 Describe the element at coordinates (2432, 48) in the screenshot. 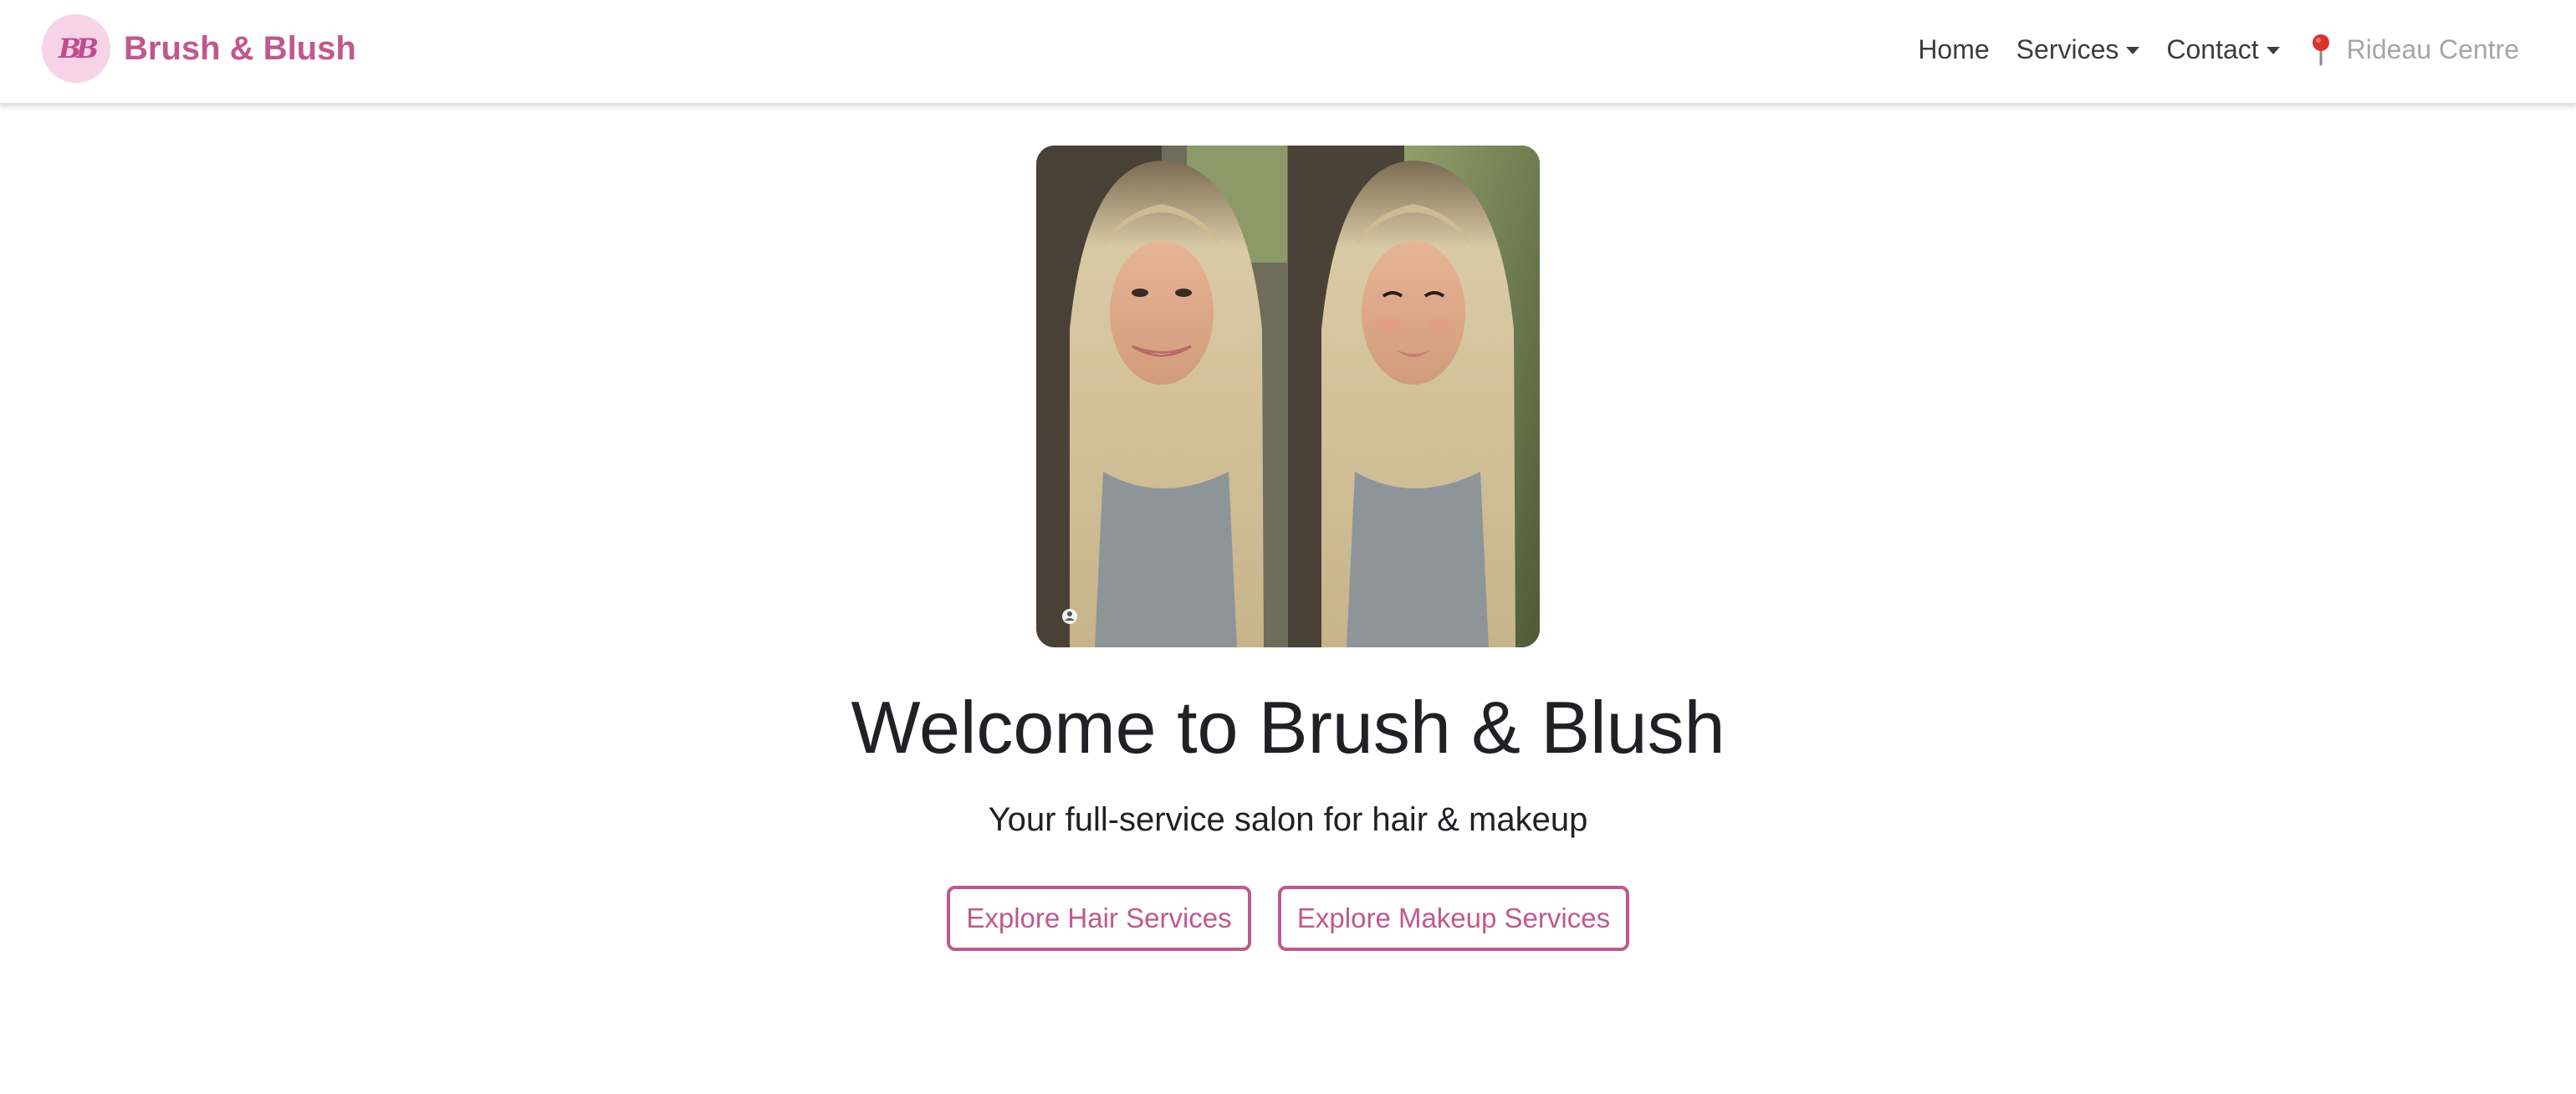

I see `location-label: Rideau Centre` at that location.